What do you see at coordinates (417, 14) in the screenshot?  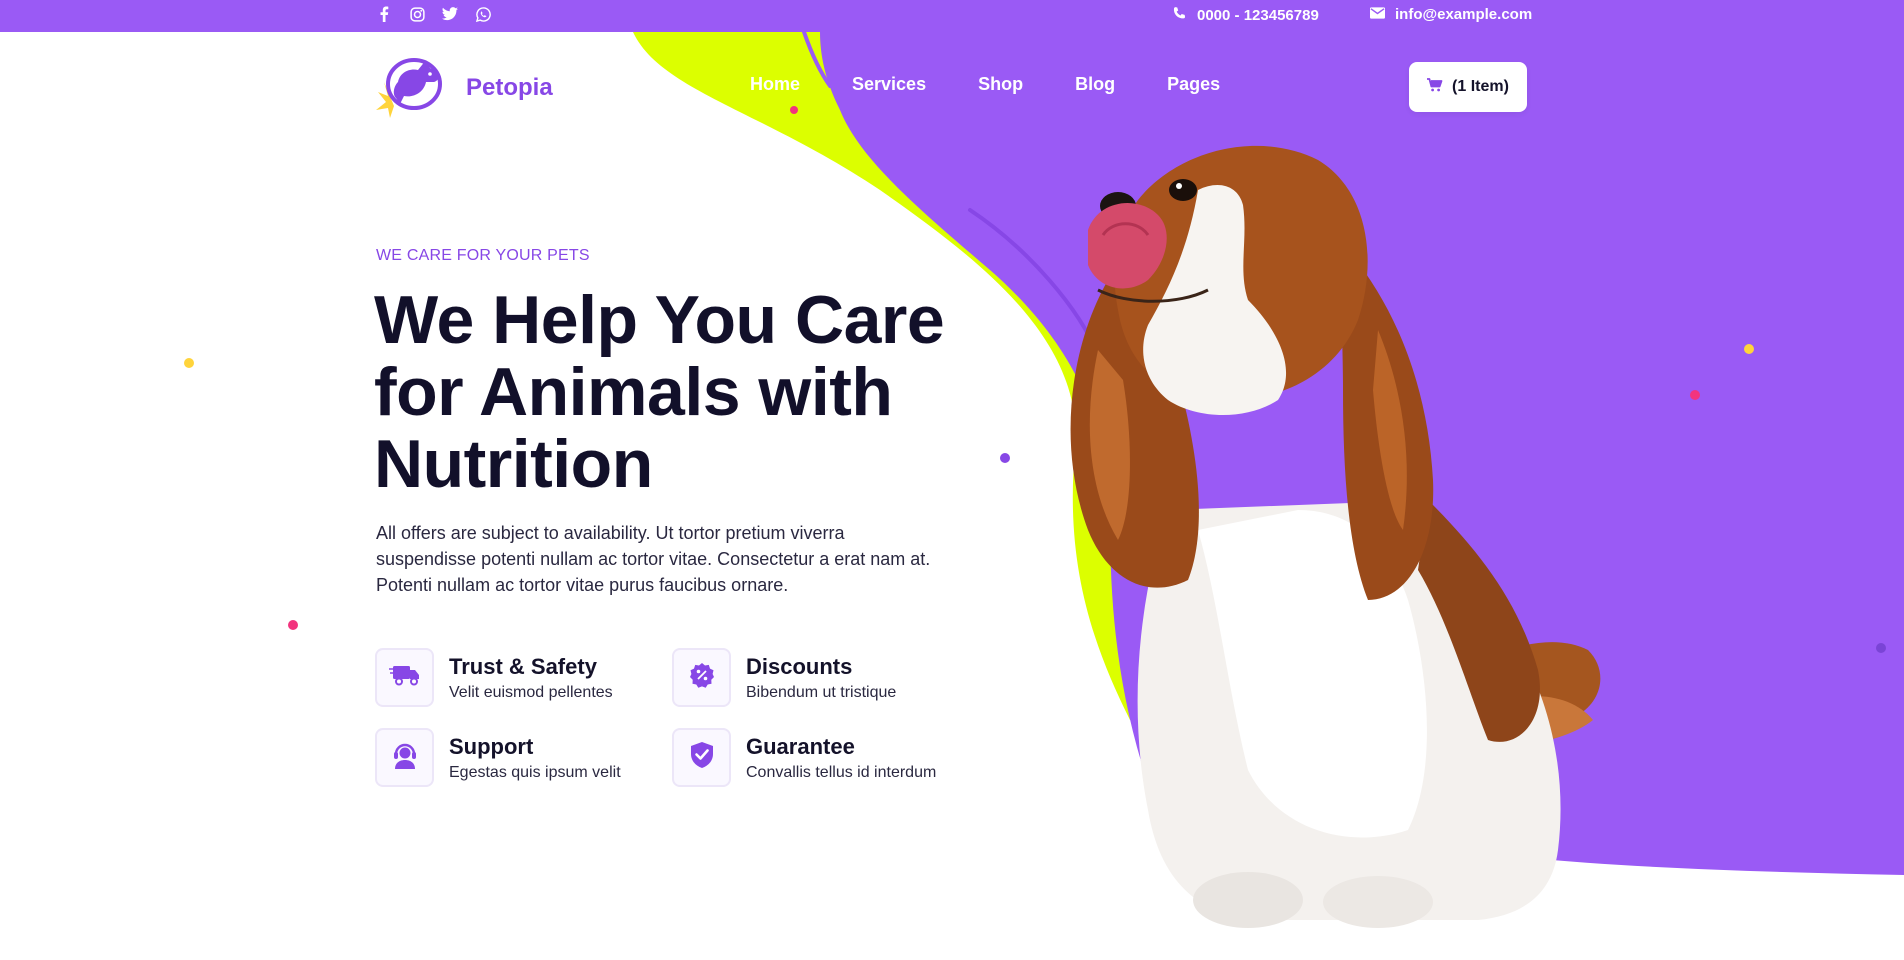 I see `instagram-icon` at bounding box center [417, 14].